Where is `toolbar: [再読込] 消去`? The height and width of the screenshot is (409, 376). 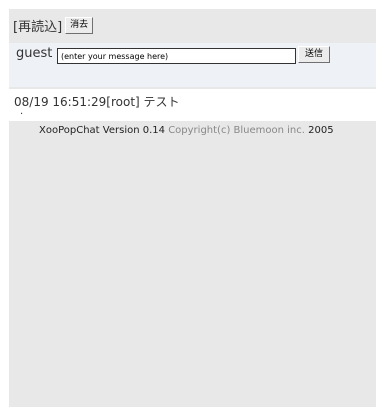
toolbar: [再読込] 消去 is located at coordinates (53, 25).